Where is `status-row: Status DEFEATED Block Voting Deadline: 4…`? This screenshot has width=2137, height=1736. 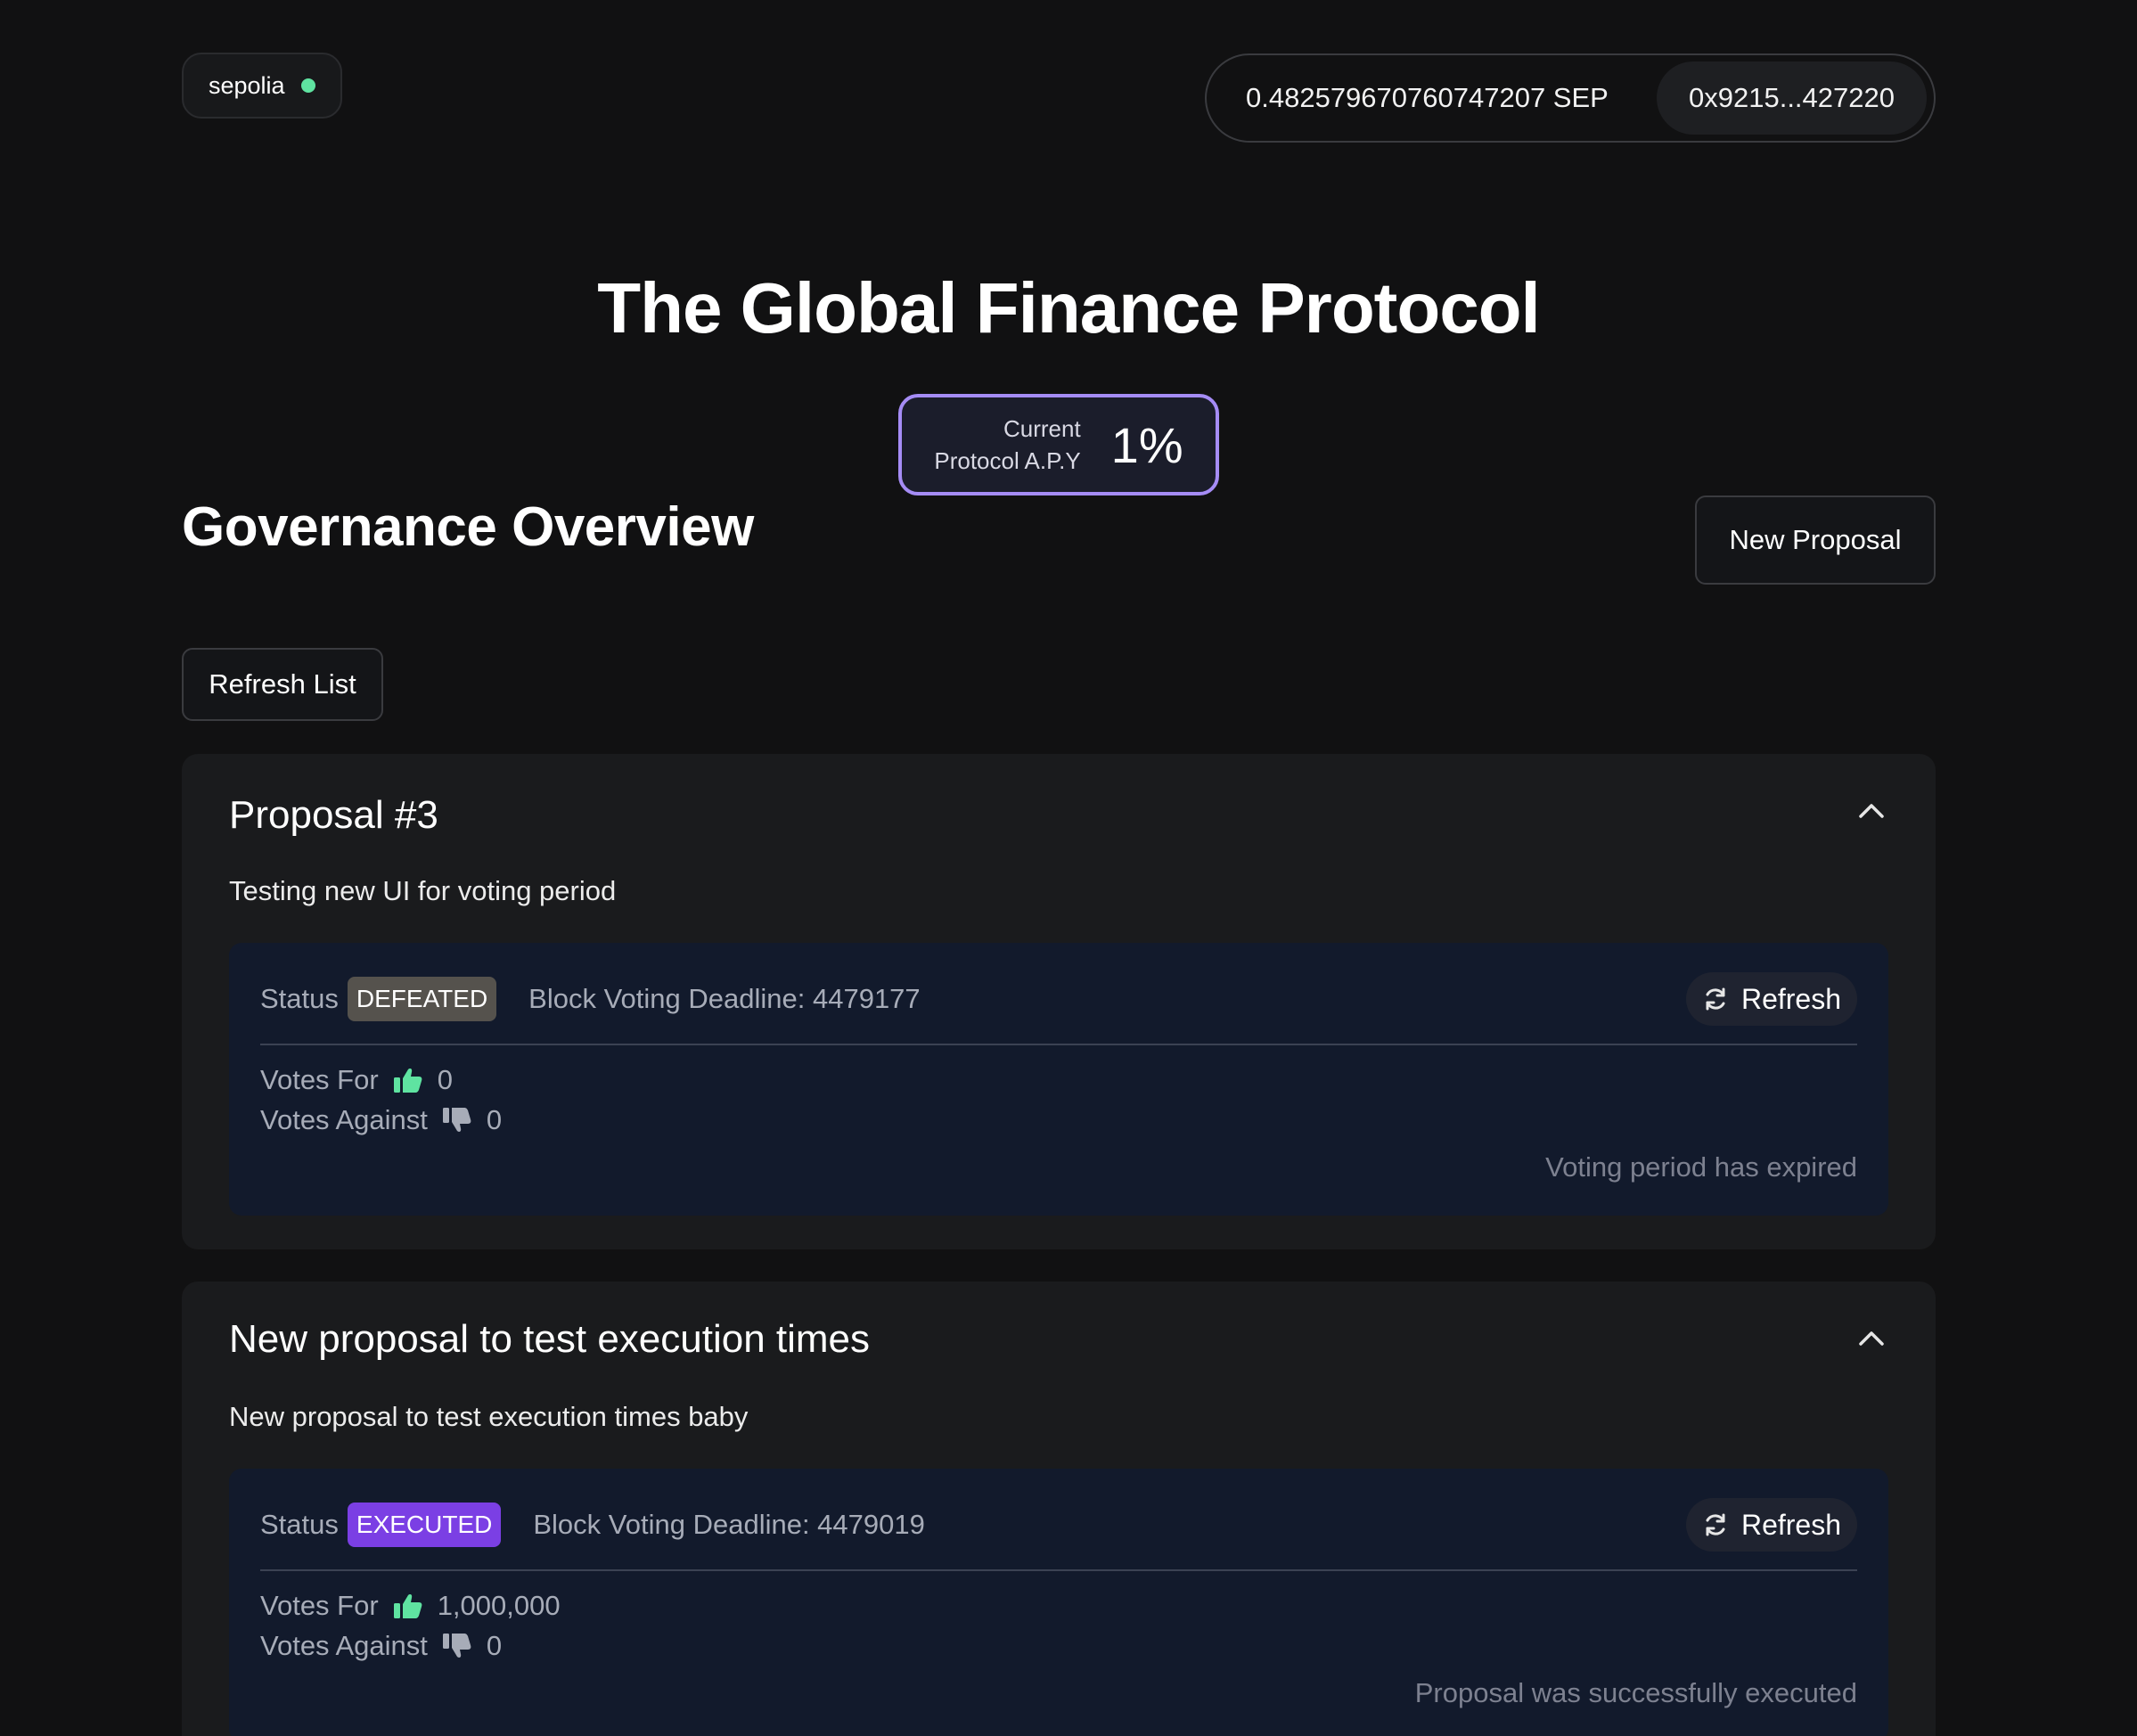
status-row: Status DEFEATED Block Voting Deadline: 4… is located at coordinates (1058, 999).